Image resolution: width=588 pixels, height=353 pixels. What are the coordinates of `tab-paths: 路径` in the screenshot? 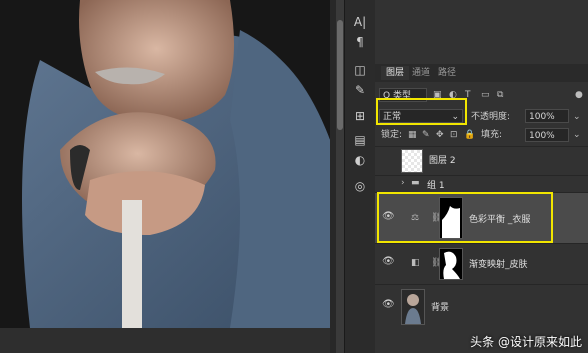 It's located at (447, 73).